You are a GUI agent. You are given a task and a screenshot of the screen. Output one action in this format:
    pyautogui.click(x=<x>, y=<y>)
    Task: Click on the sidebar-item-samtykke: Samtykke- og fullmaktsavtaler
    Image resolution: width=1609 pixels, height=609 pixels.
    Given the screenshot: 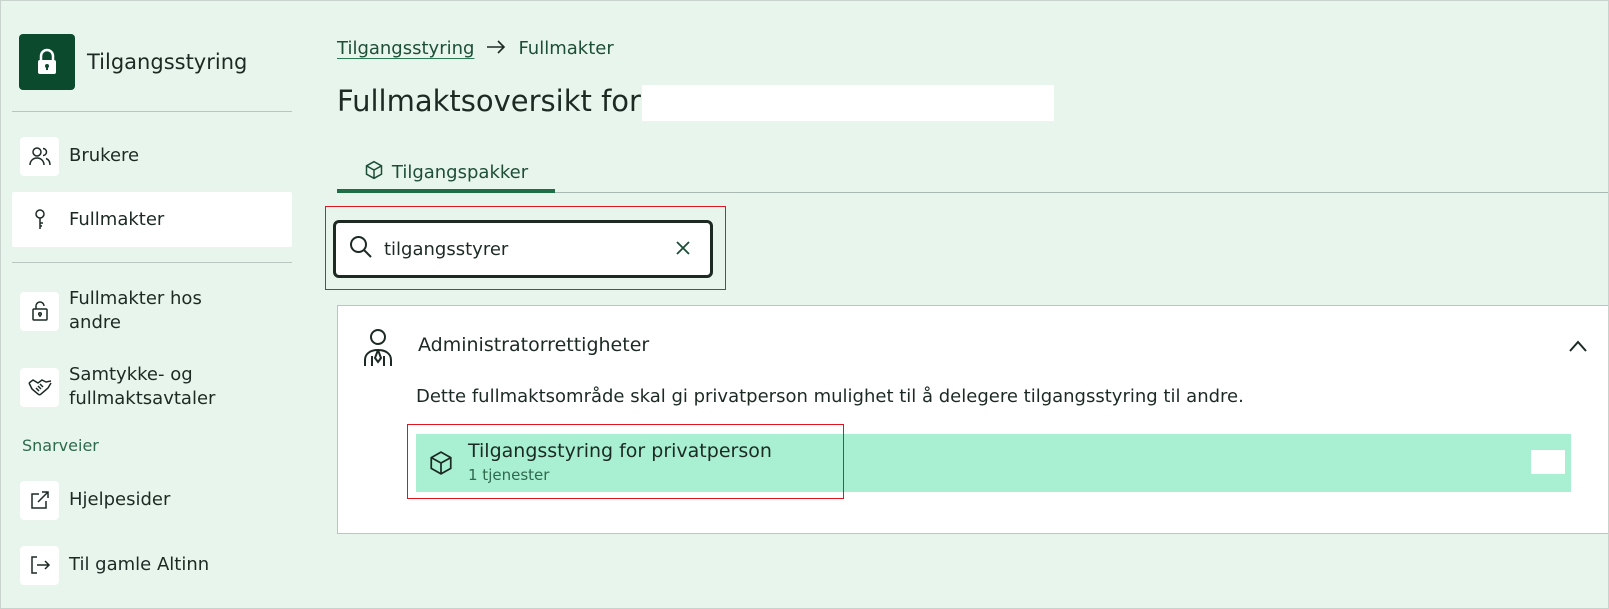 What is the action you would take?
    pyautogui.click(x=152, y=387)
    